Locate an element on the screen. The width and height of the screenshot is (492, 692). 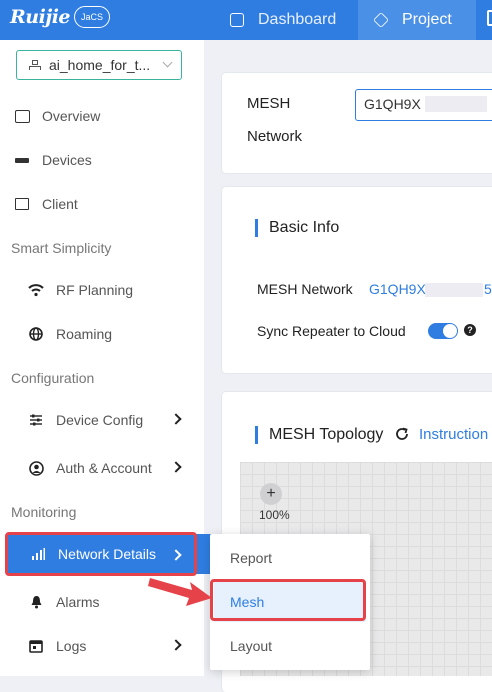
mesh-network-info-tail: 5 is located at coordinates (488, 289).